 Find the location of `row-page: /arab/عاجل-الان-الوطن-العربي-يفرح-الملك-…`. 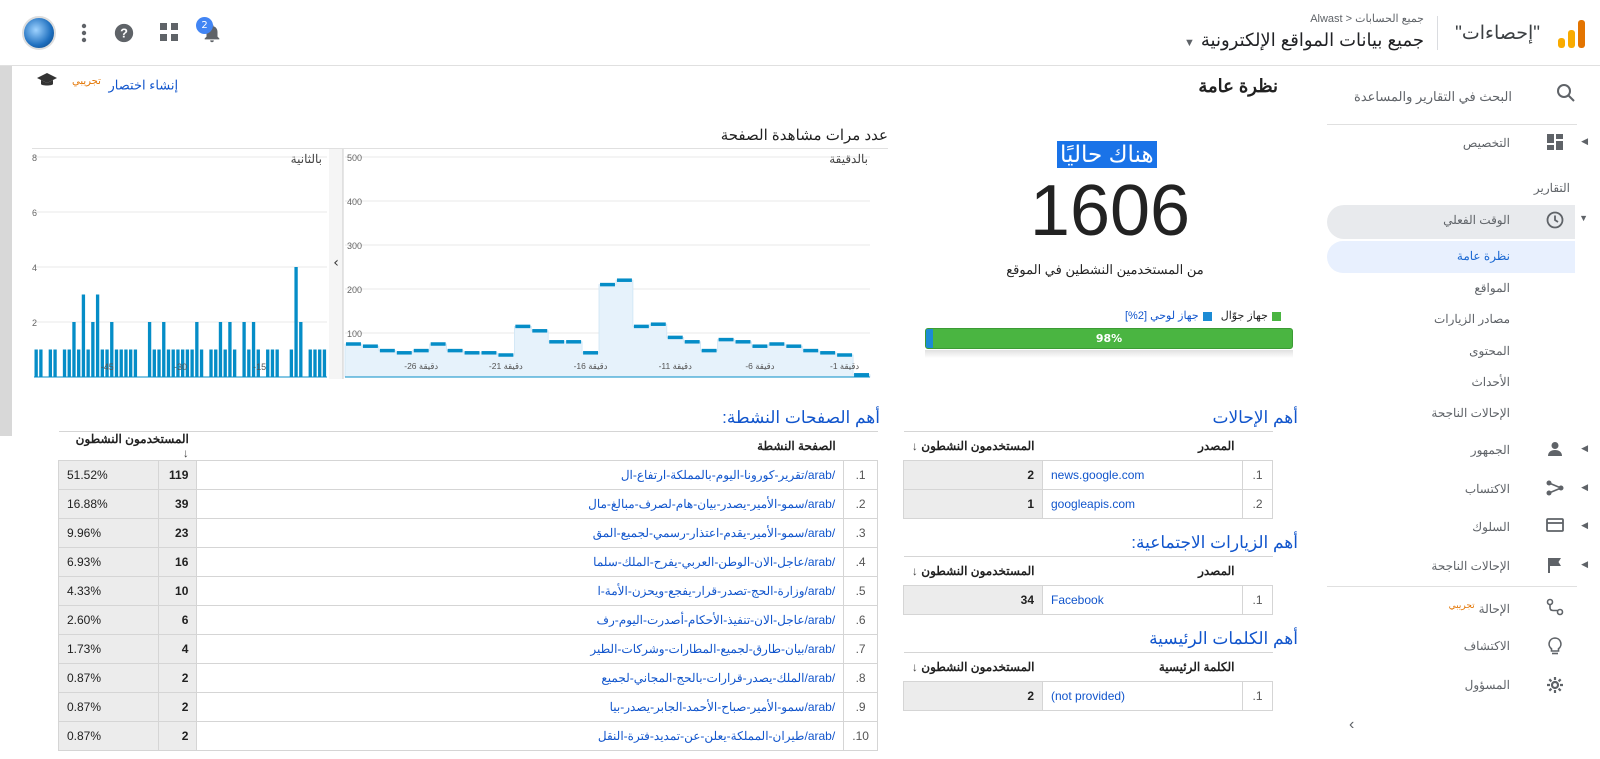

row-page: /arab/عاجل-الان-الوطن-العربي-يفرح-الملك-… is located at coordinates (520, 562).